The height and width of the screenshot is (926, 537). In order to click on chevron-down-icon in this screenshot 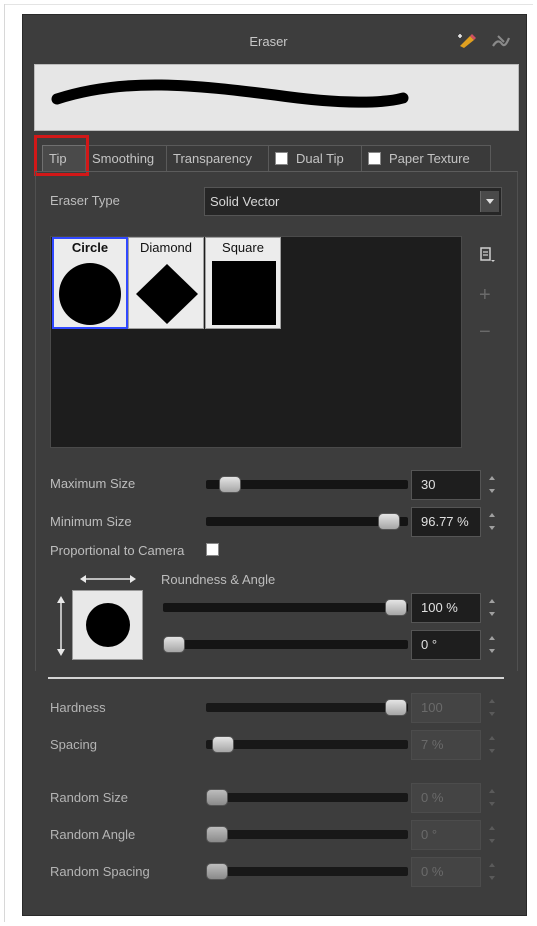, I will do `click(489, 201)`.